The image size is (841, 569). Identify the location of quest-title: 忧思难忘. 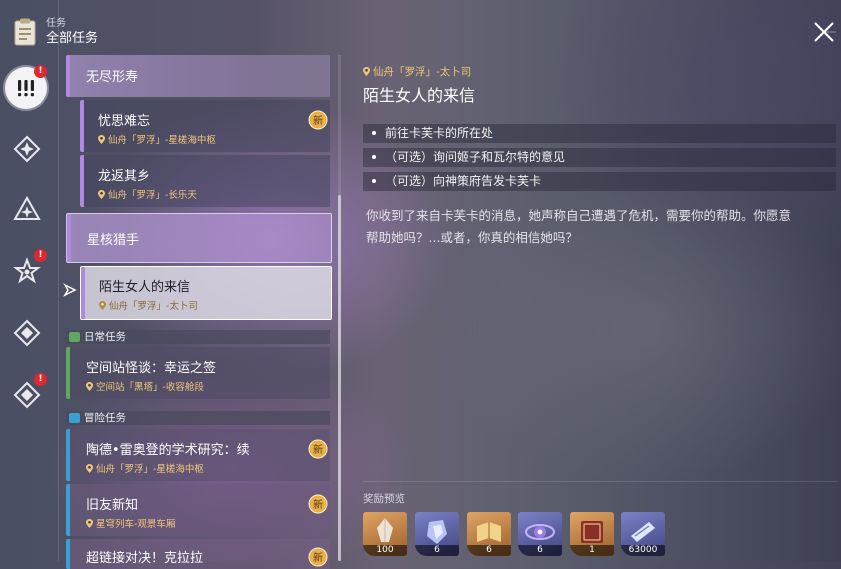
(124, 121).